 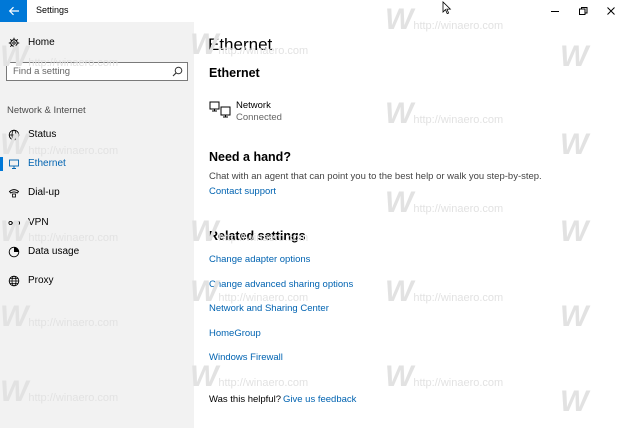 What do you see at coordinates (250, 157) in the screenshot?
I see `section-title-help: Need a hand?` at bounding box center [250, 157].